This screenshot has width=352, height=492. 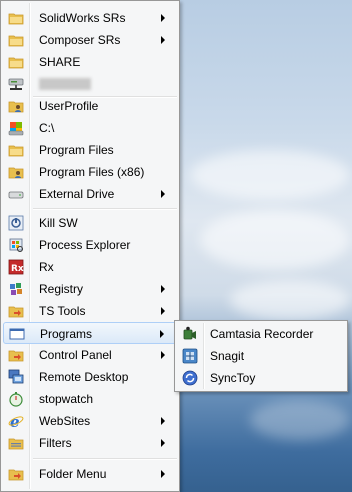 What do you see at coordinates (58, 223) in the screenshot?
I see `menu-item-label: Kill SW` at bounding box center [58, 223].